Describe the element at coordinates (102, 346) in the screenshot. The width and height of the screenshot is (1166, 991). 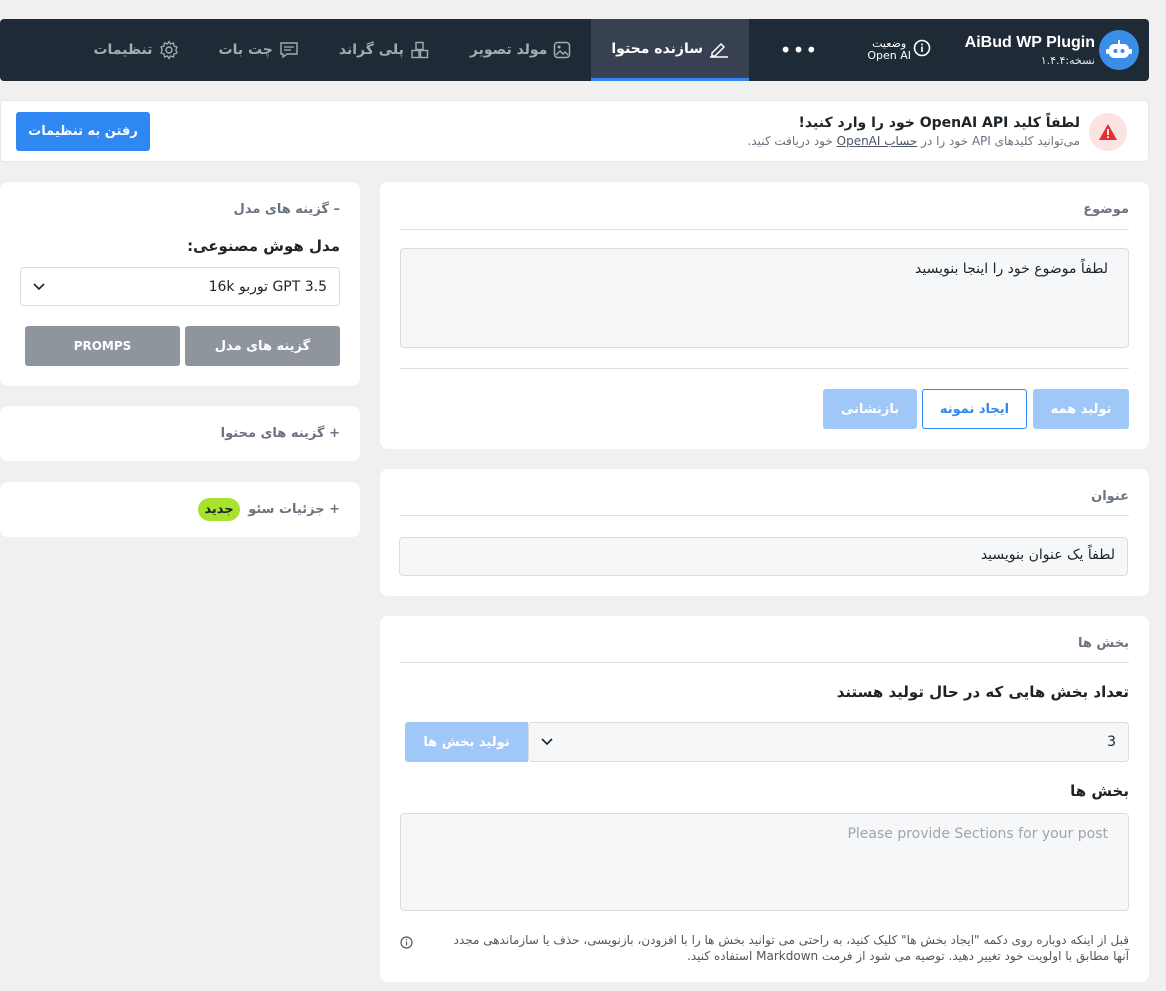
I see `promps-button: PROMPS` at that location.